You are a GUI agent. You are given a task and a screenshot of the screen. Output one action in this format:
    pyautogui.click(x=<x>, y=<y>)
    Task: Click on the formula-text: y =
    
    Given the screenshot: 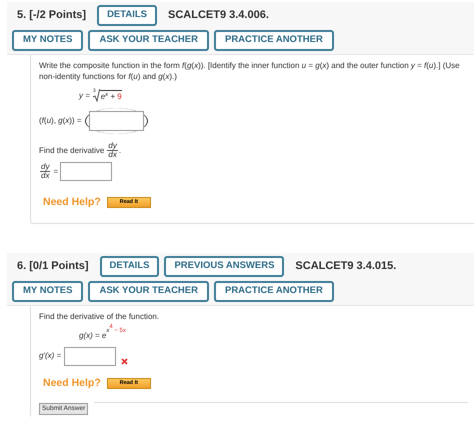 What is the action you would take?
    pyautogui.click(x=84, y=96)
    